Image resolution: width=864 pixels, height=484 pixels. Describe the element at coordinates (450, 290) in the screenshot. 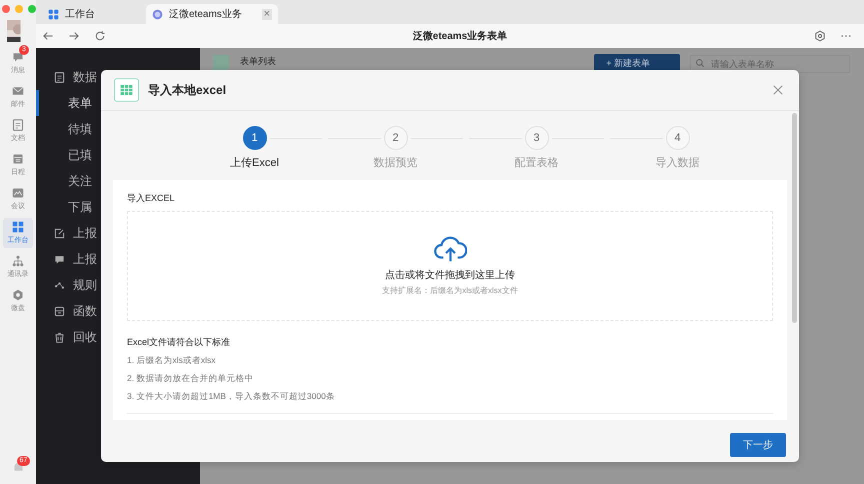

I see `upload-hint: 支持扩展名：后缀名为xls或者xlsx文件` at that location.